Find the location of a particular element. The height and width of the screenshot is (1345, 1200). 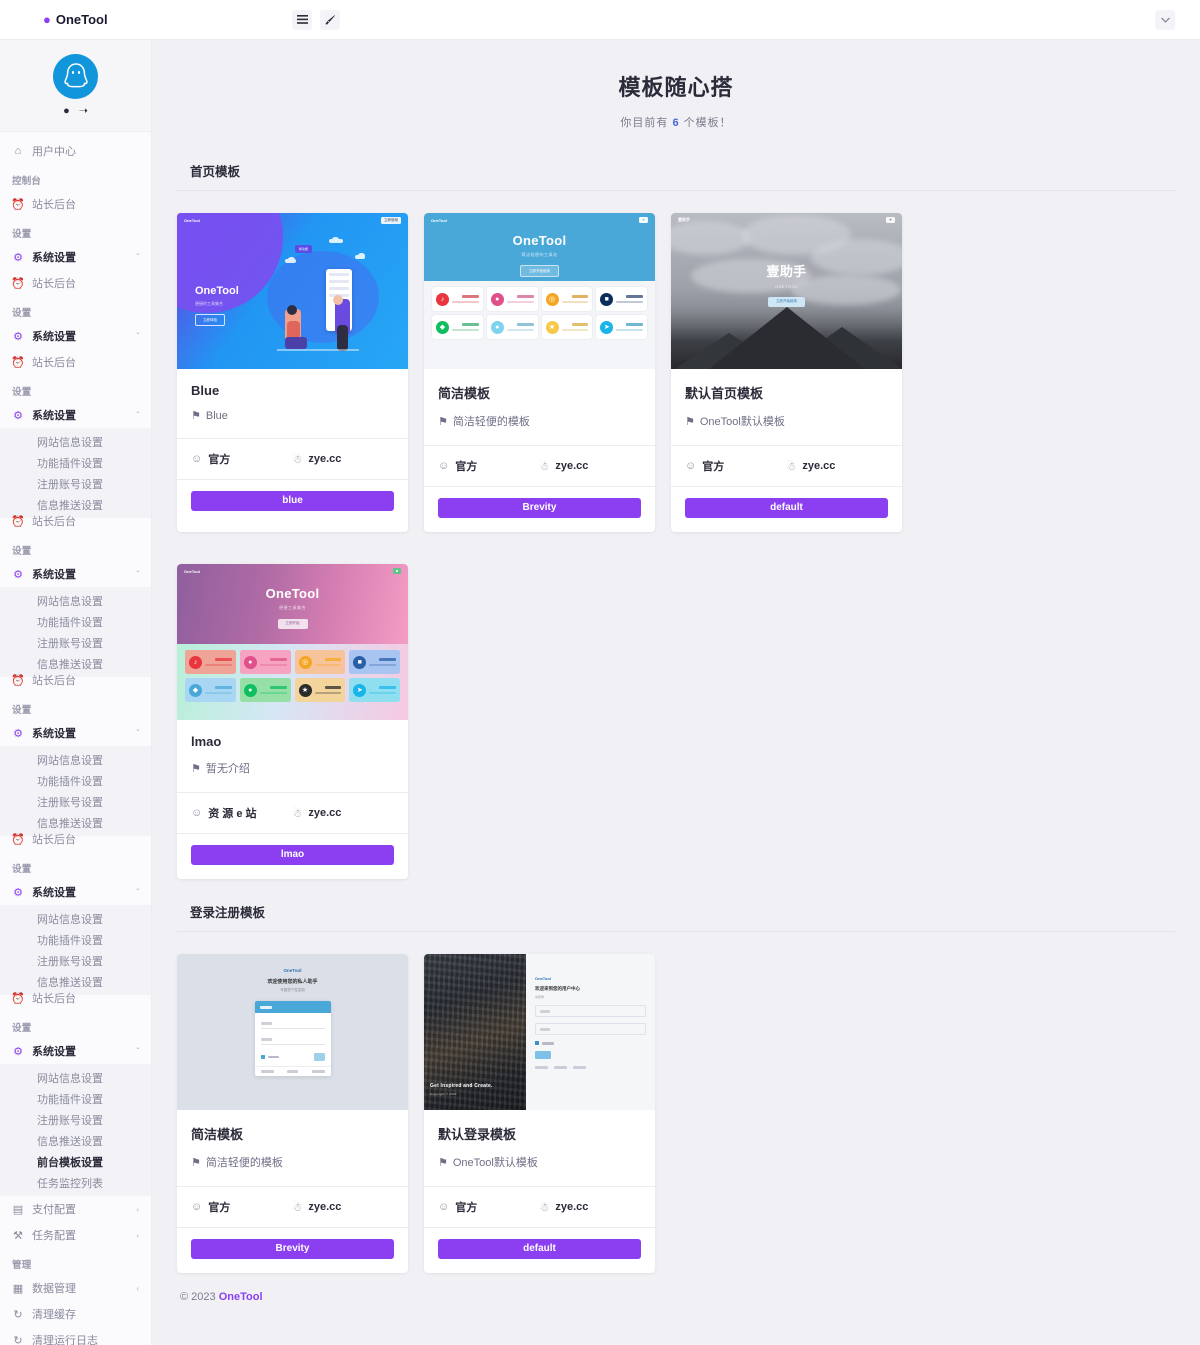

sidebar-item-user-center: ⌂ 用户中心 is located at coordinates (75, 151).